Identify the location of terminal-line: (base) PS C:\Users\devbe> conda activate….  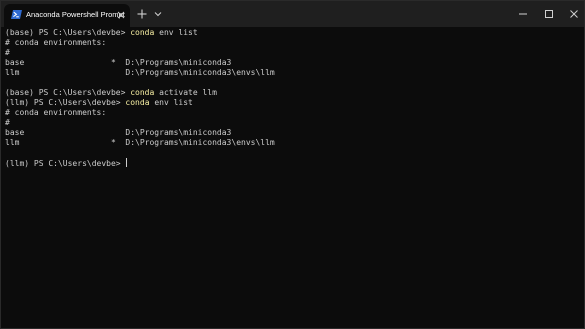
(292, 93).